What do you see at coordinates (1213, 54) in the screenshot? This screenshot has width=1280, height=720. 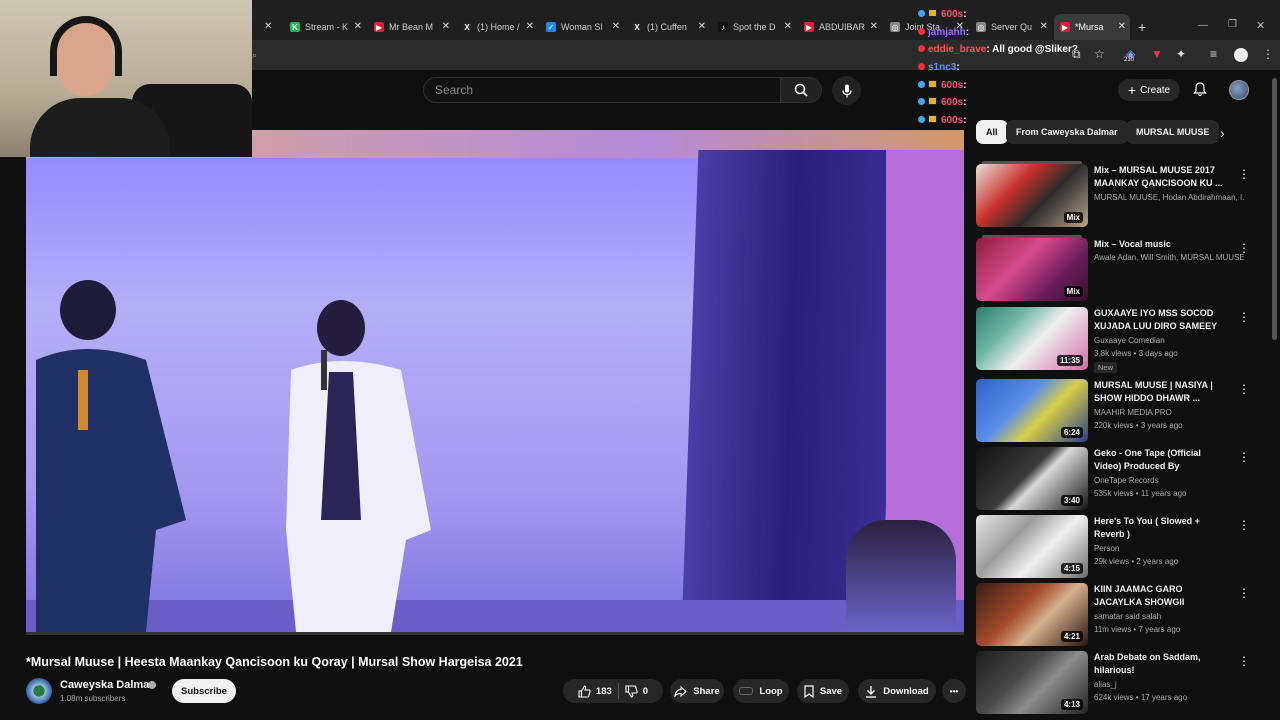 I see `media-controls-icon: ≡` at bounding box center [1213, 54].